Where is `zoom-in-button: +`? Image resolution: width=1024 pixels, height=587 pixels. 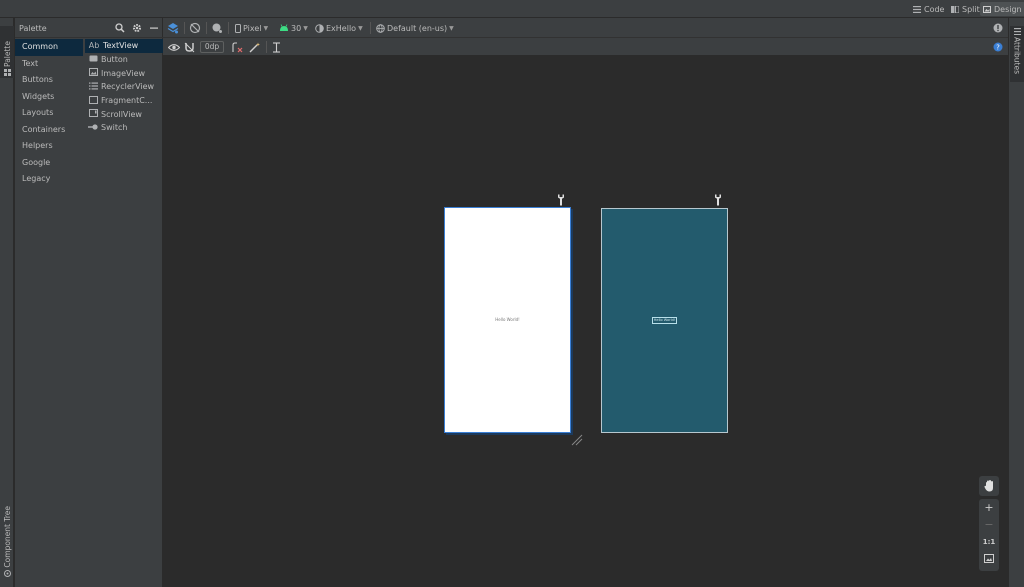
zoom-in-button: + is located at coordinates (989, 507).